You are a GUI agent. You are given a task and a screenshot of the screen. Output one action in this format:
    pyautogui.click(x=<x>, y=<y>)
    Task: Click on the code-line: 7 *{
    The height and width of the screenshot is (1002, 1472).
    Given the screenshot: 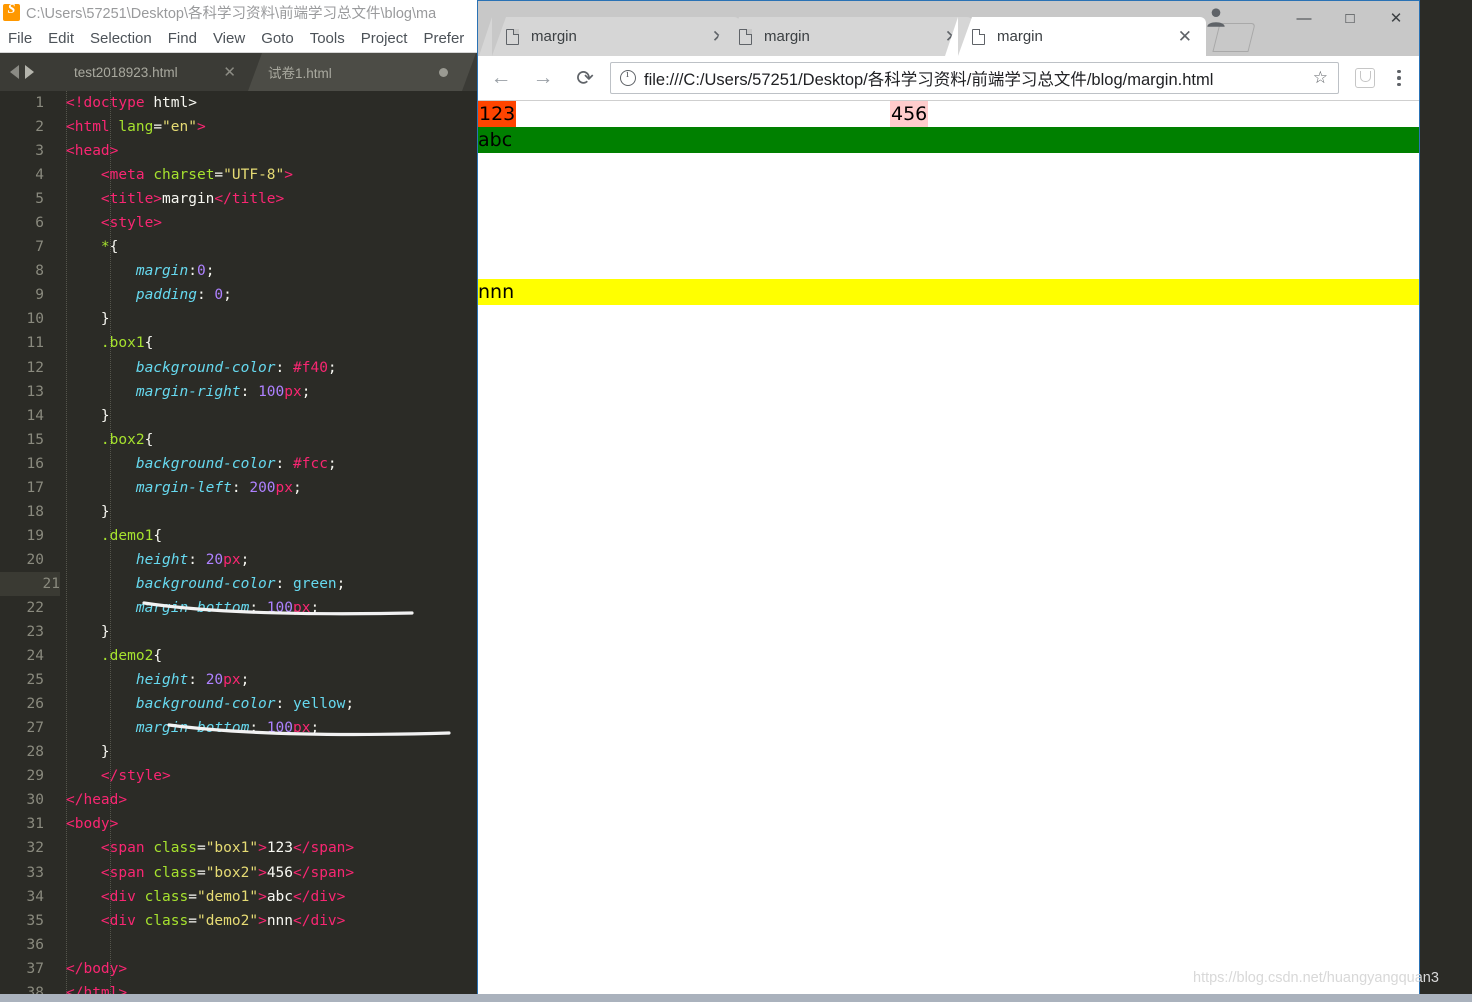 What is the action you would take?
    pyautogui.click(x=238, y=247)
    